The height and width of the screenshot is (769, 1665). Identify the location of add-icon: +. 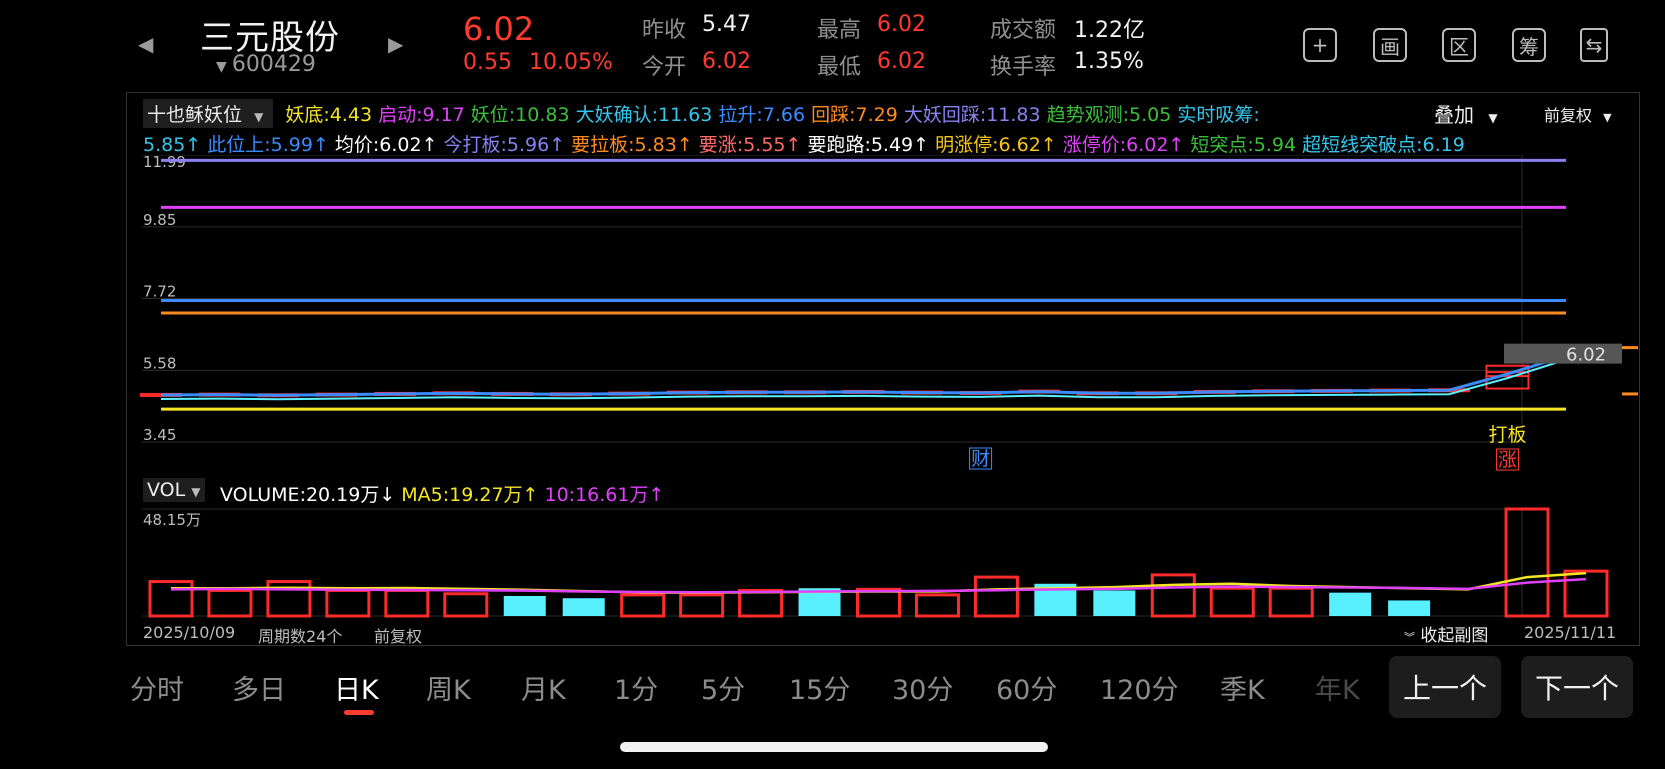
(1320, 45).